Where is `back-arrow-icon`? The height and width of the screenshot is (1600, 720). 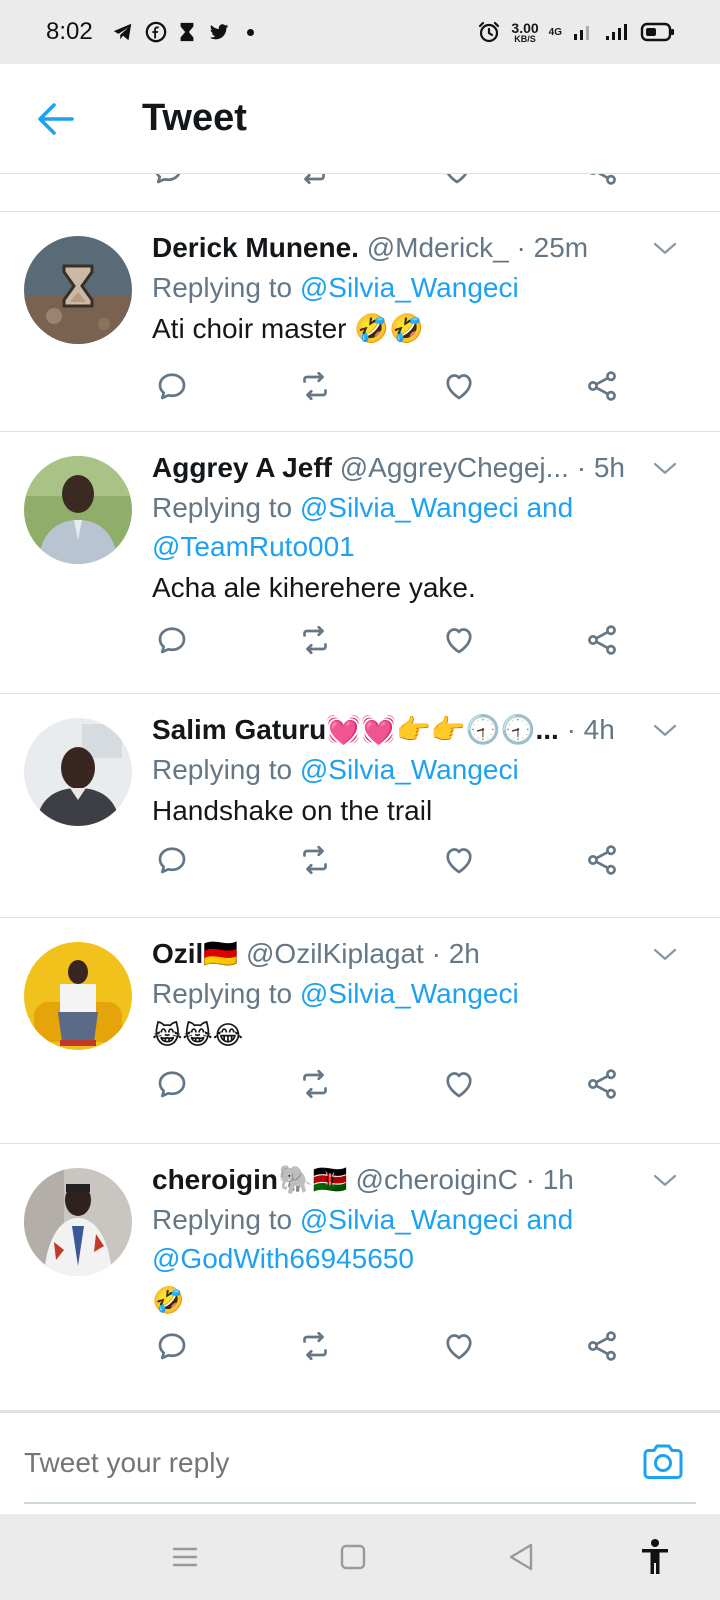 back-arrow-icon is located at coordinates (56, 118).